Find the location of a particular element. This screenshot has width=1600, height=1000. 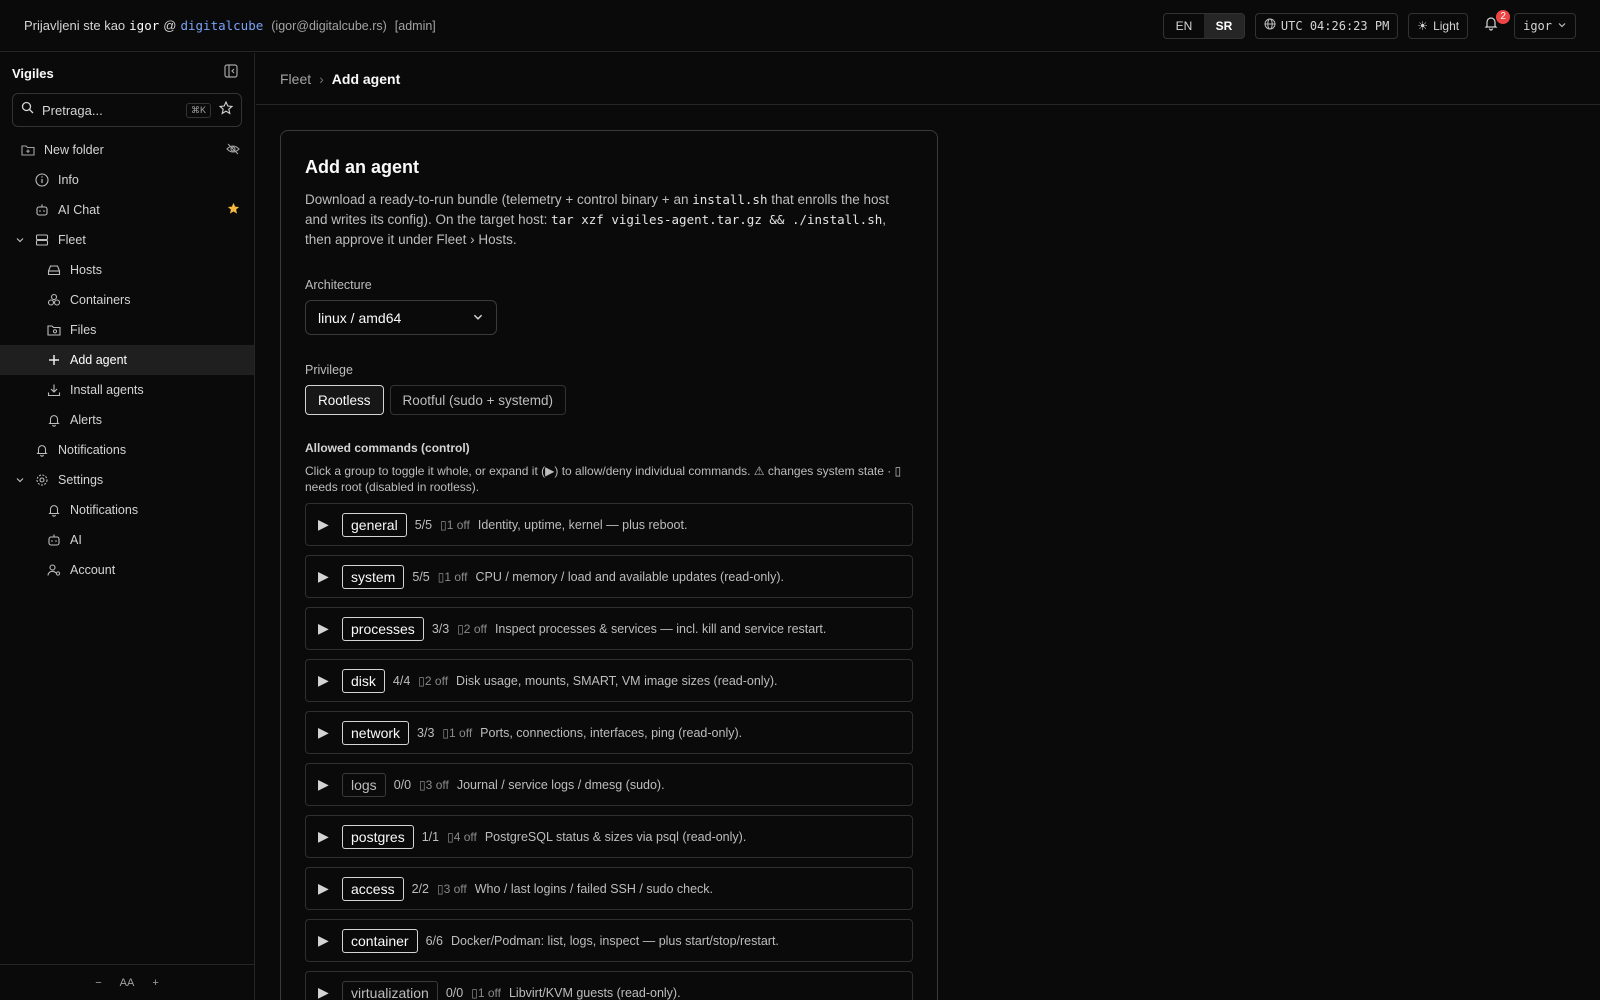

group-count: 1/1 is located at coordinates (430, 836).